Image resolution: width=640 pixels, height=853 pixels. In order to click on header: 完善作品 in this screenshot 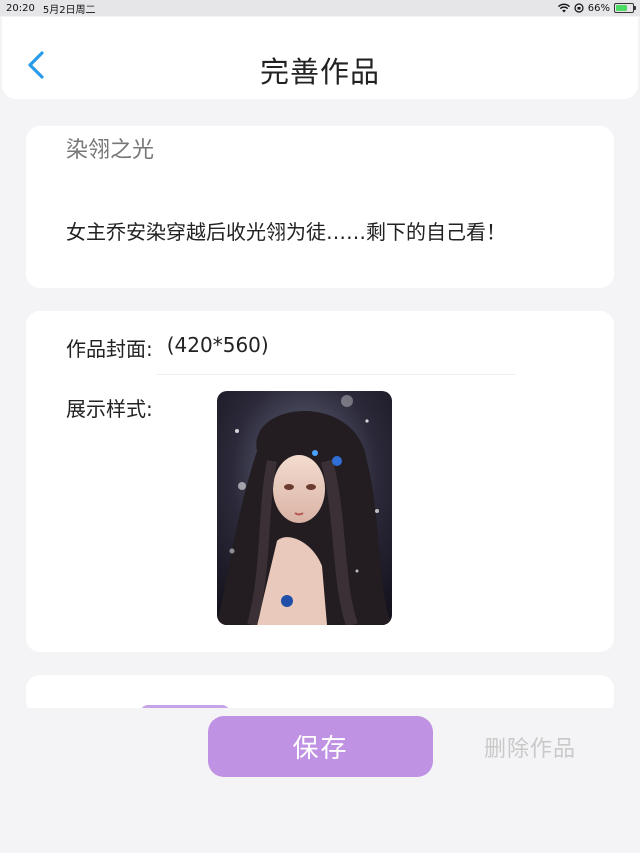, I will do `click(320, 58)`.